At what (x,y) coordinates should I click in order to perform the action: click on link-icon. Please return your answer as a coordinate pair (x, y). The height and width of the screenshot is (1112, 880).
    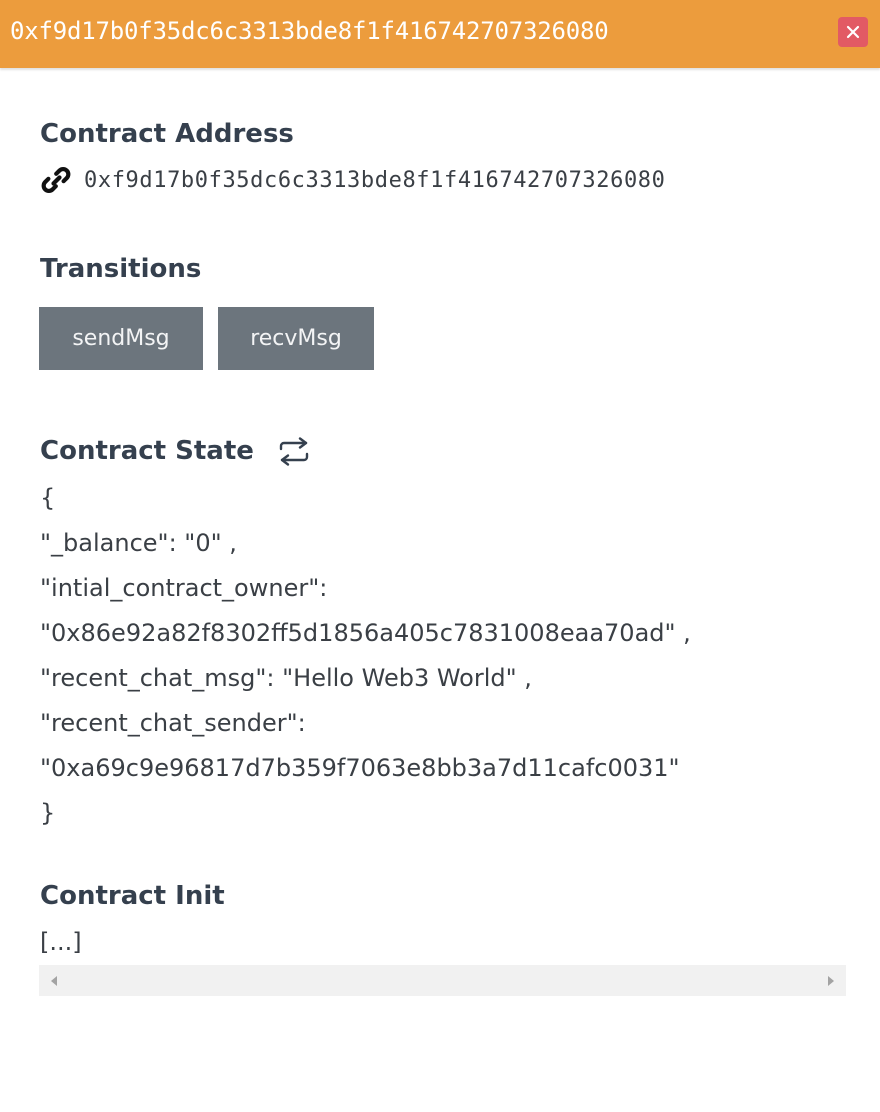
    Looking at the image, I should click on (56, 180).